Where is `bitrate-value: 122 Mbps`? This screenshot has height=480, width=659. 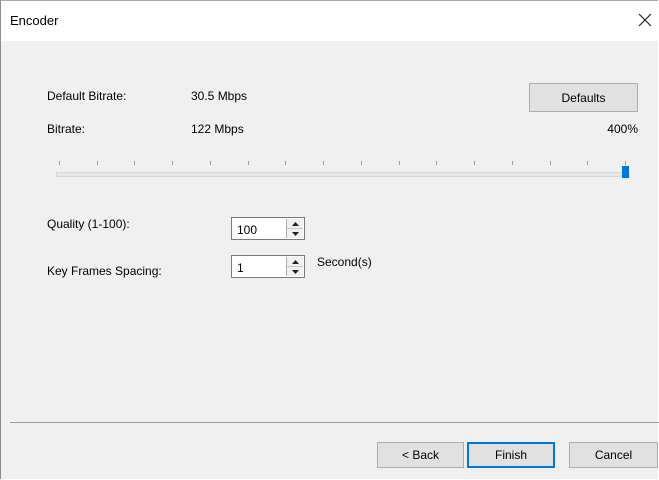
bitrate-value: 122 Mbps is located at coordinates (217, 129).